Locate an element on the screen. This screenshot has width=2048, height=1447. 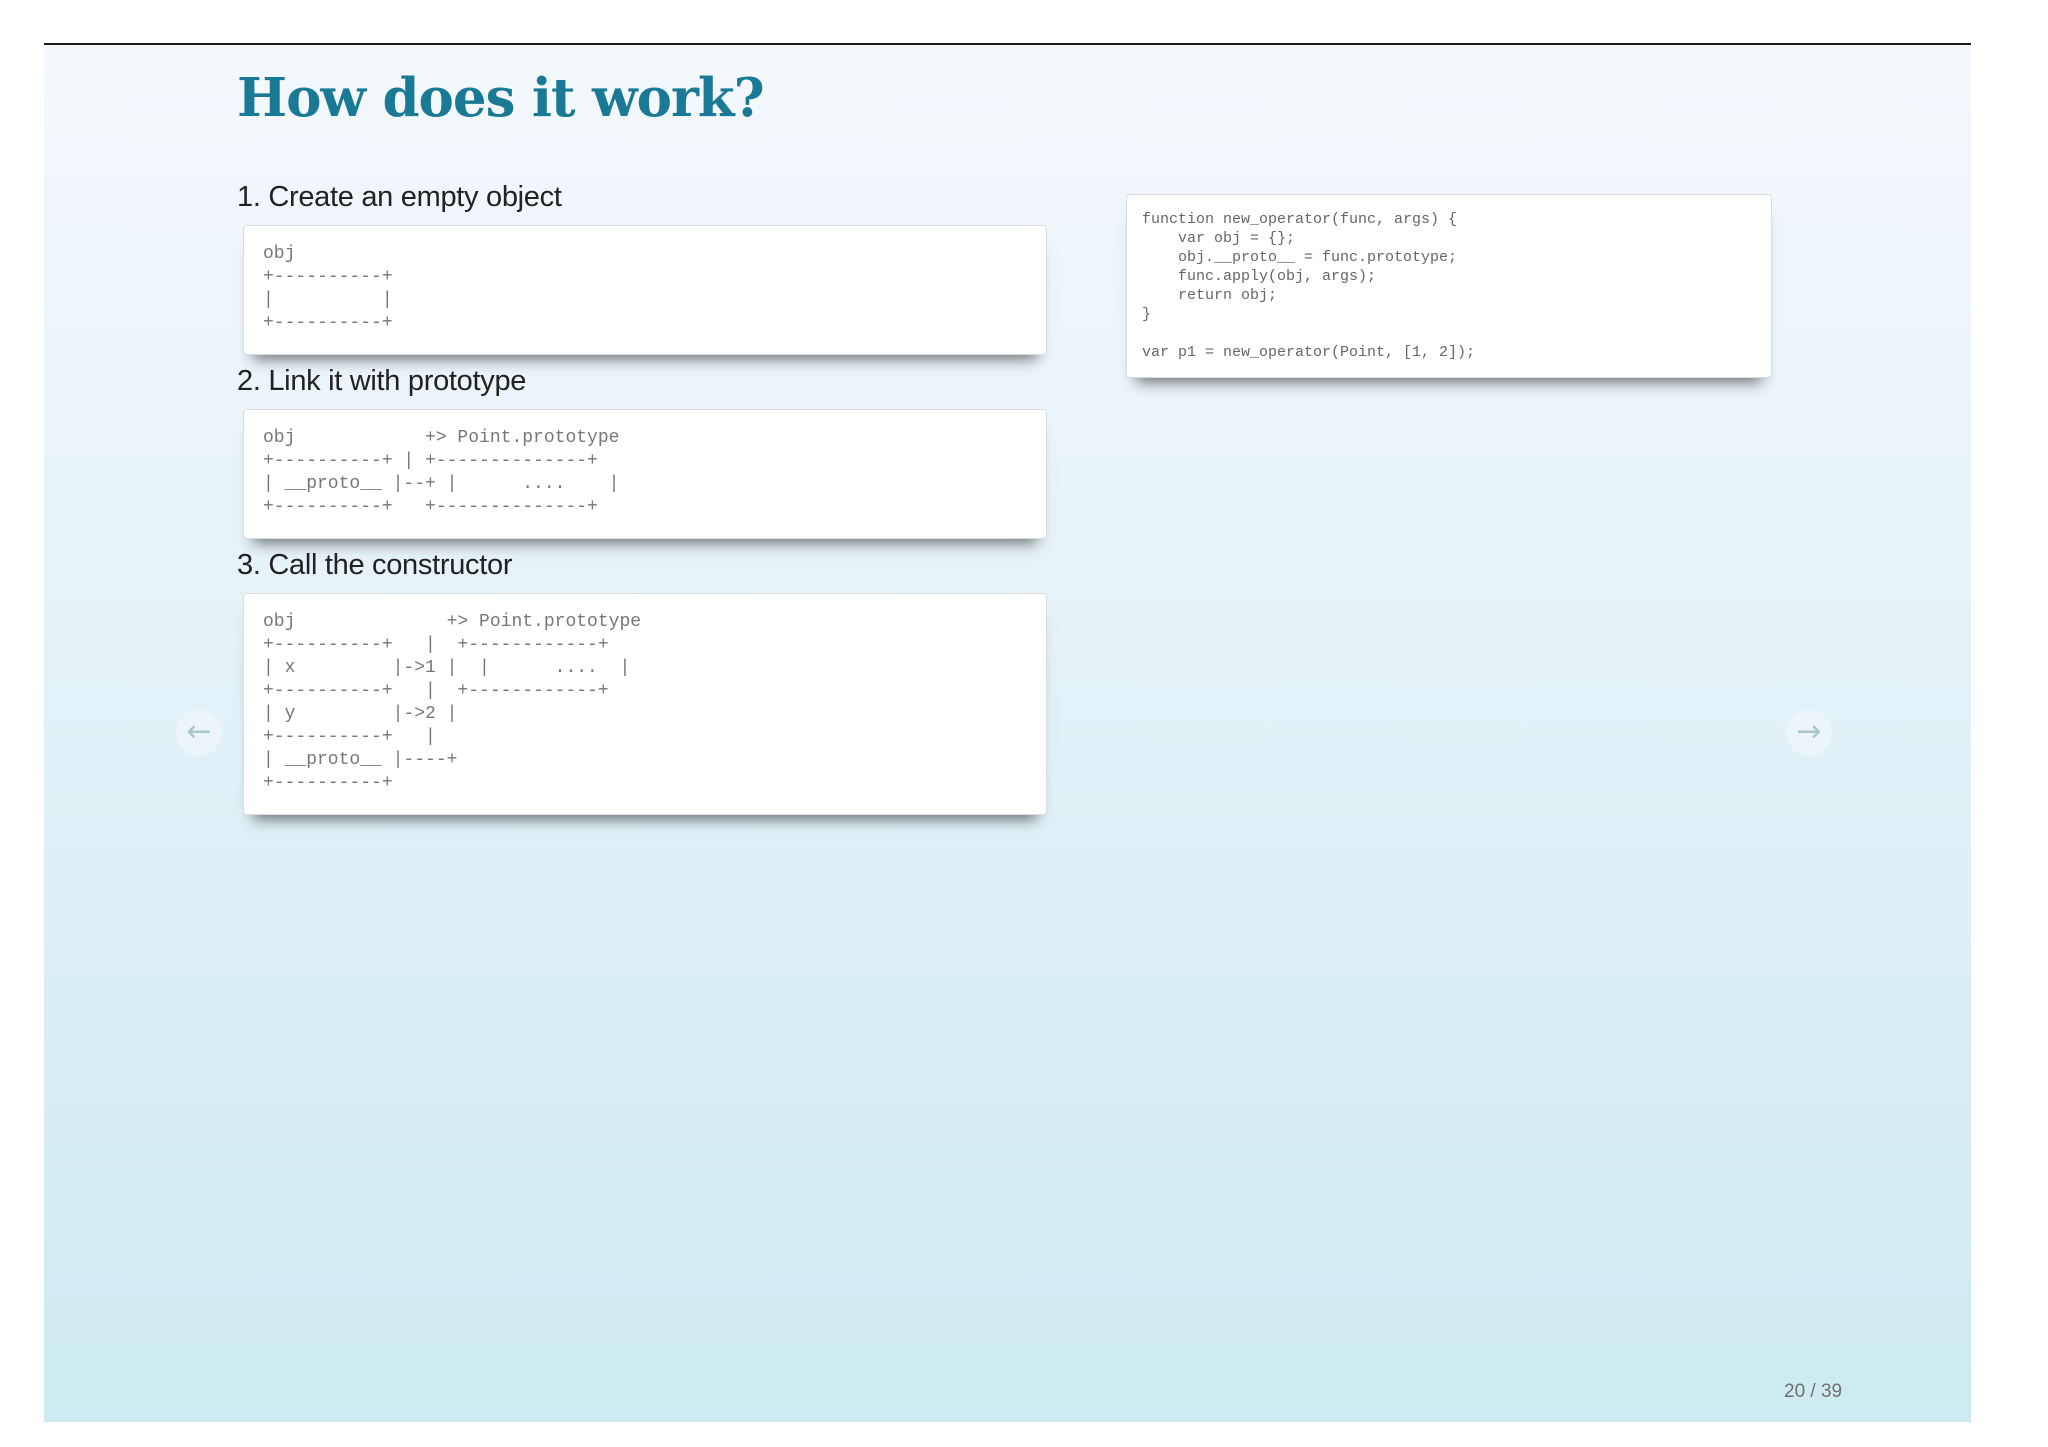
prev-slide-button: ← is located at coordinates (199, 733).